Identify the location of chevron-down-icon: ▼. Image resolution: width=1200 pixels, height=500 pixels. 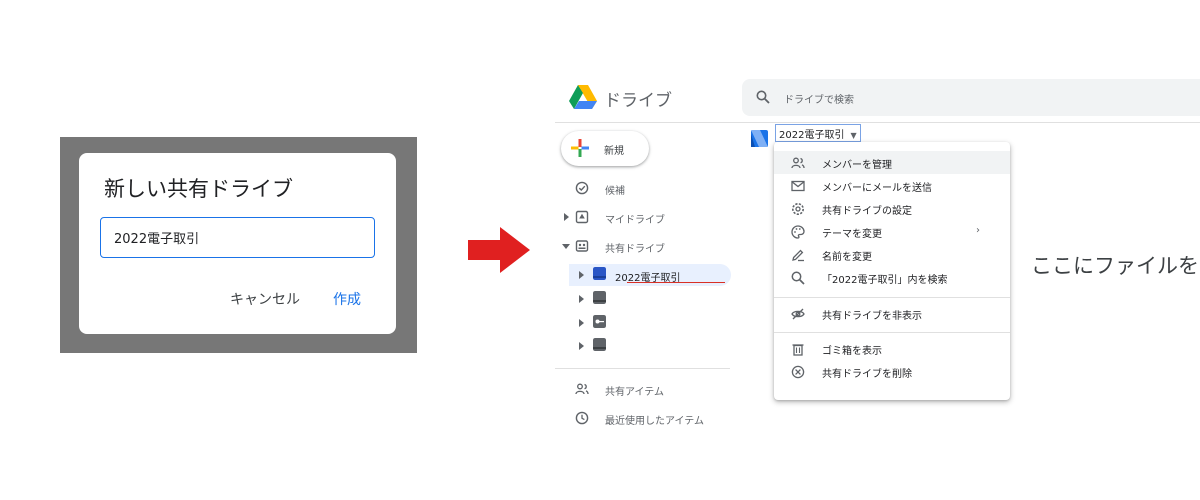
(853, 135).